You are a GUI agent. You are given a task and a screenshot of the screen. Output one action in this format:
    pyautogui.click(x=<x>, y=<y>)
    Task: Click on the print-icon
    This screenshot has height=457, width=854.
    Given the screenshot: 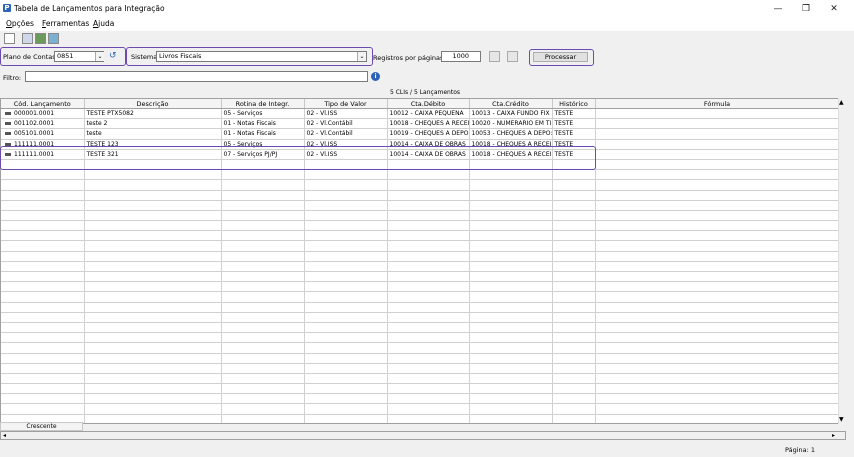 What is the action you would take?
    pyautogui.click(x=27, y=38)
    